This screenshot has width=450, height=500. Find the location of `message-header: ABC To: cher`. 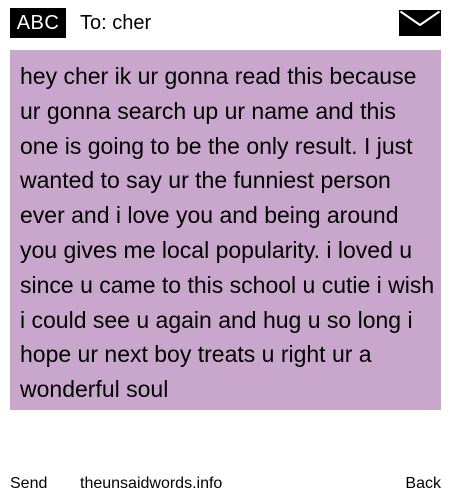

message-header: ABC To: cher is located at coordinates (225, 23).